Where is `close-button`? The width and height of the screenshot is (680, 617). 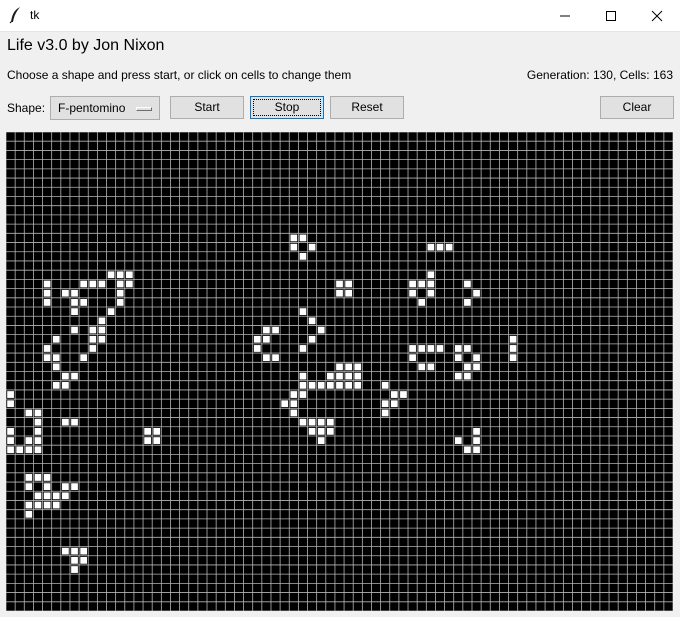
close-button is located at coordinates (657, 15).